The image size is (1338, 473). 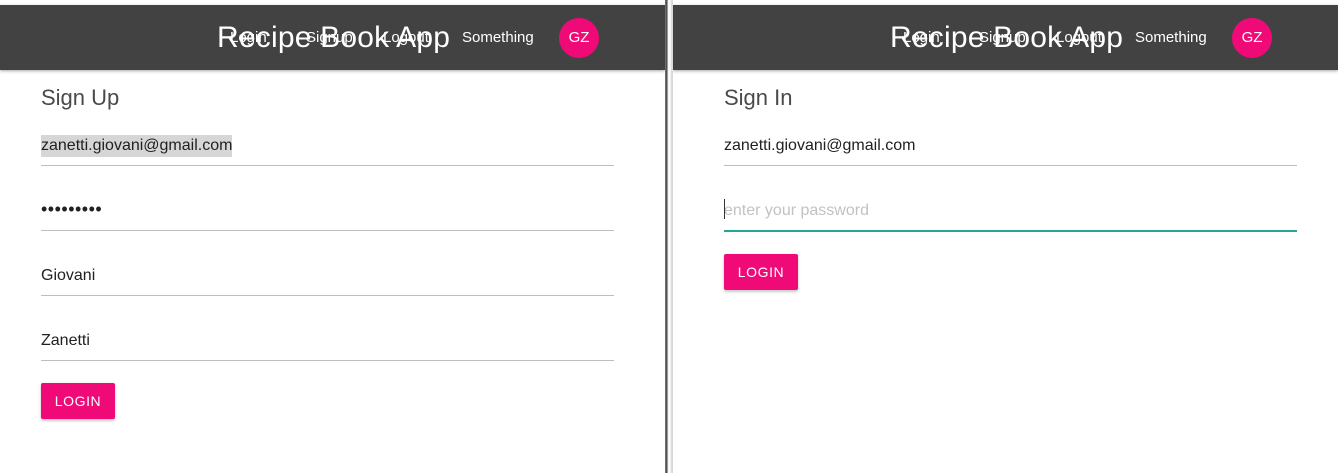 What do you see at coordinates (724, 209) in the screenshot?
I see `text-caret` at bounding box center [724, 209].